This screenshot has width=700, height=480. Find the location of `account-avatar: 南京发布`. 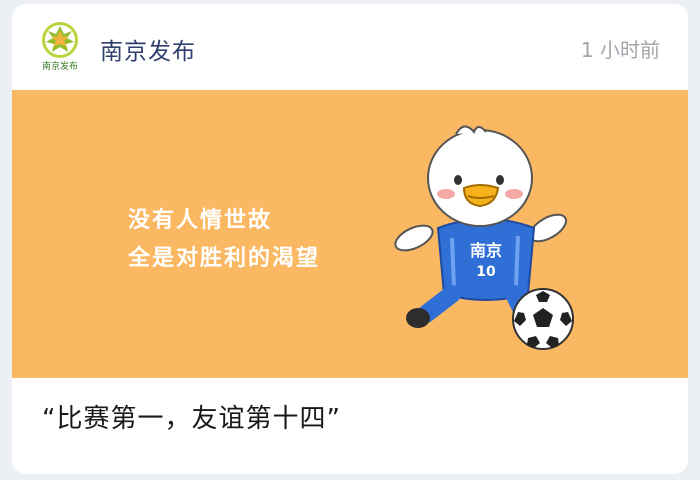

account-avatar: 南京发布 is located at coordinates (60, 46).